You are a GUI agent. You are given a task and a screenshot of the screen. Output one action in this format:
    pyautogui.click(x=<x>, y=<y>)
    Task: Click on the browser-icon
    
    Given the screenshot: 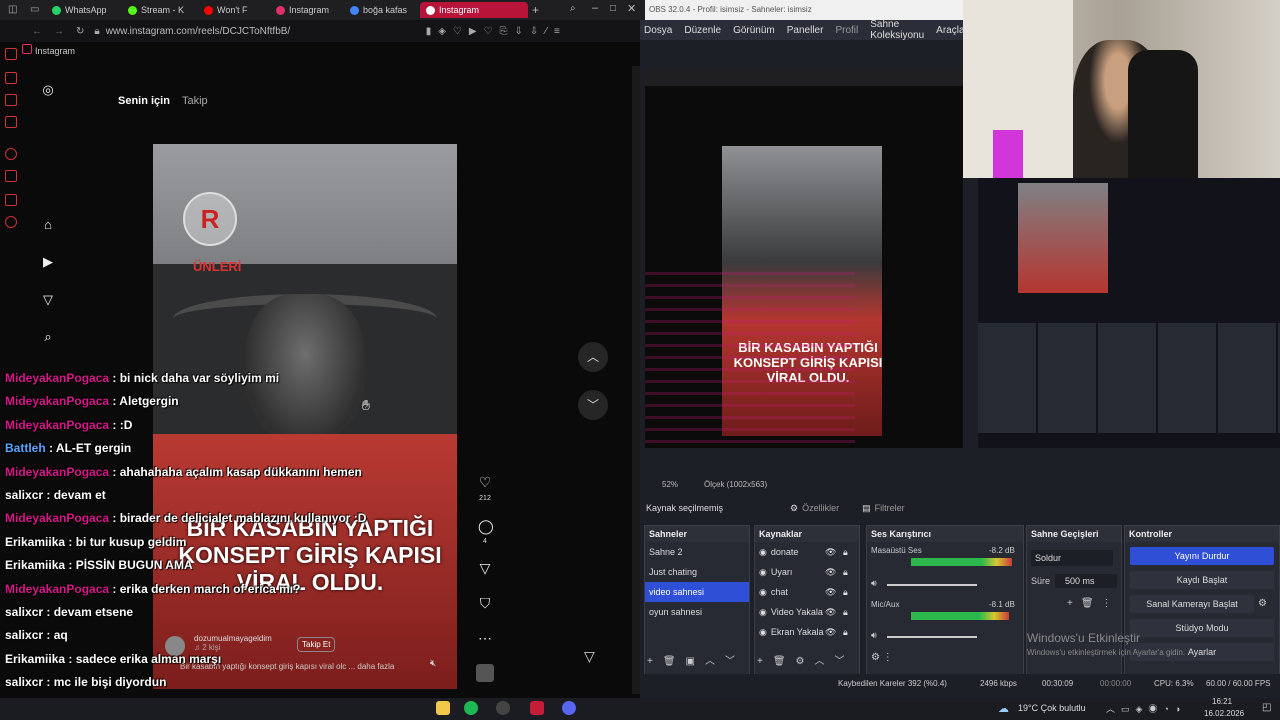 What is the action you would take?
    pyautogui.click(x=537, y=708)
    